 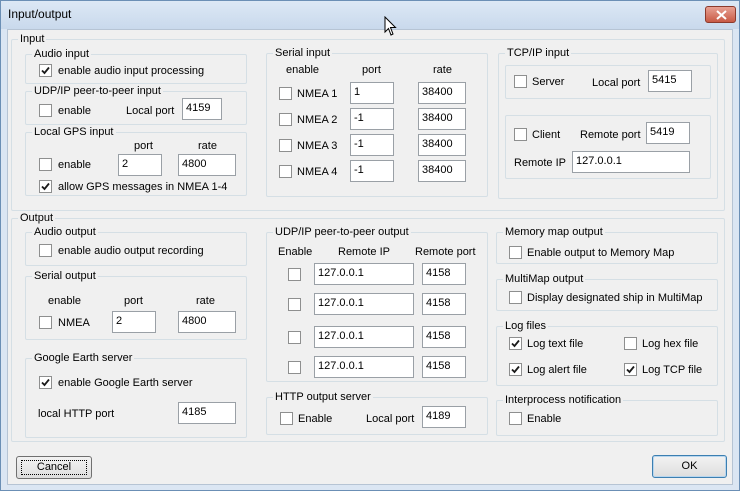 I want to click on serial-input-label: Serial input, so click(x=303, y=53).